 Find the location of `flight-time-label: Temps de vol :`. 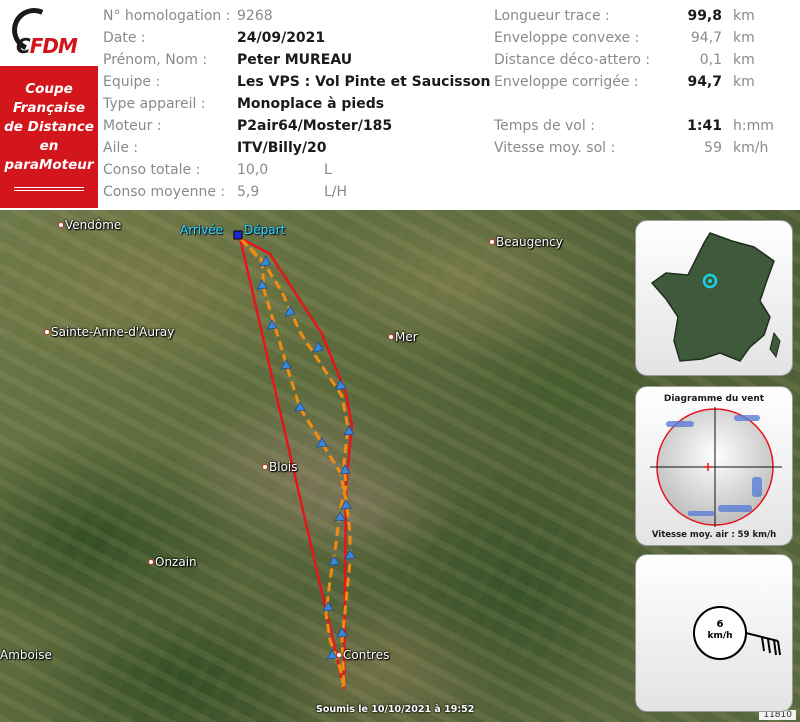

flight-time-label: Temps de vol : is located at coordinates (544, 126).